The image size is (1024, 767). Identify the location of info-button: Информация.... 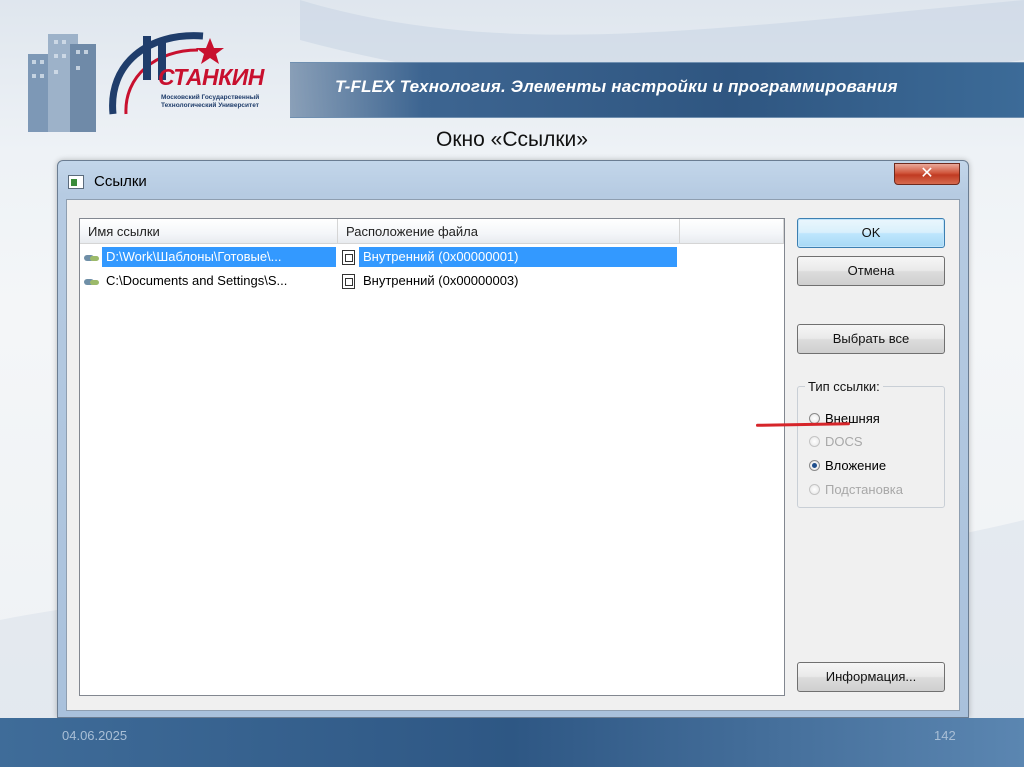
(871, 677).